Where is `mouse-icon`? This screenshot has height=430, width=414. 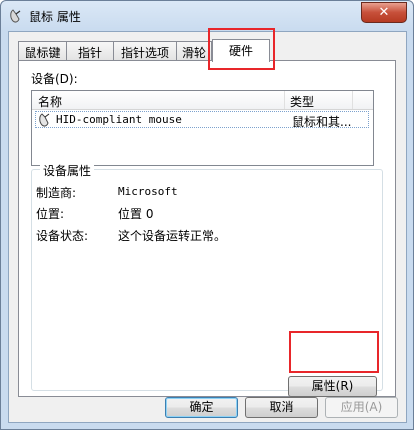 mouse-icon is located at coordinates (15, 16).